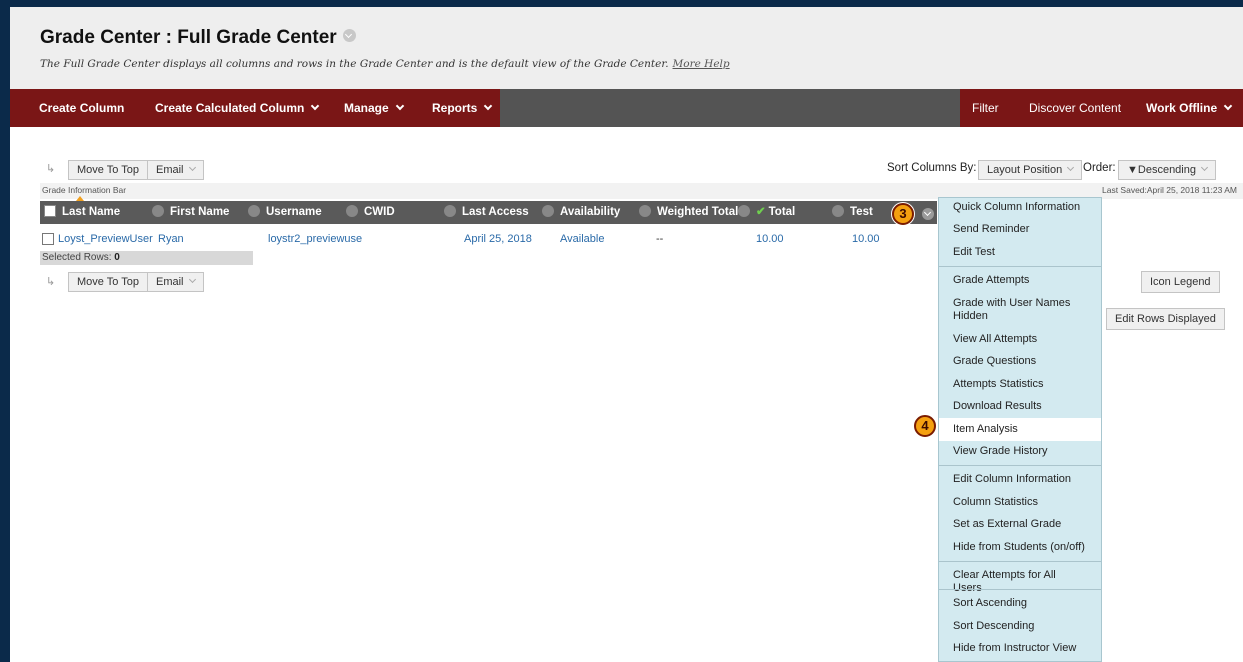  What do you see at coordinates (701, 64) in the screenshot?
I see `more-help-link: More Help` at bounding box center [701, 64].